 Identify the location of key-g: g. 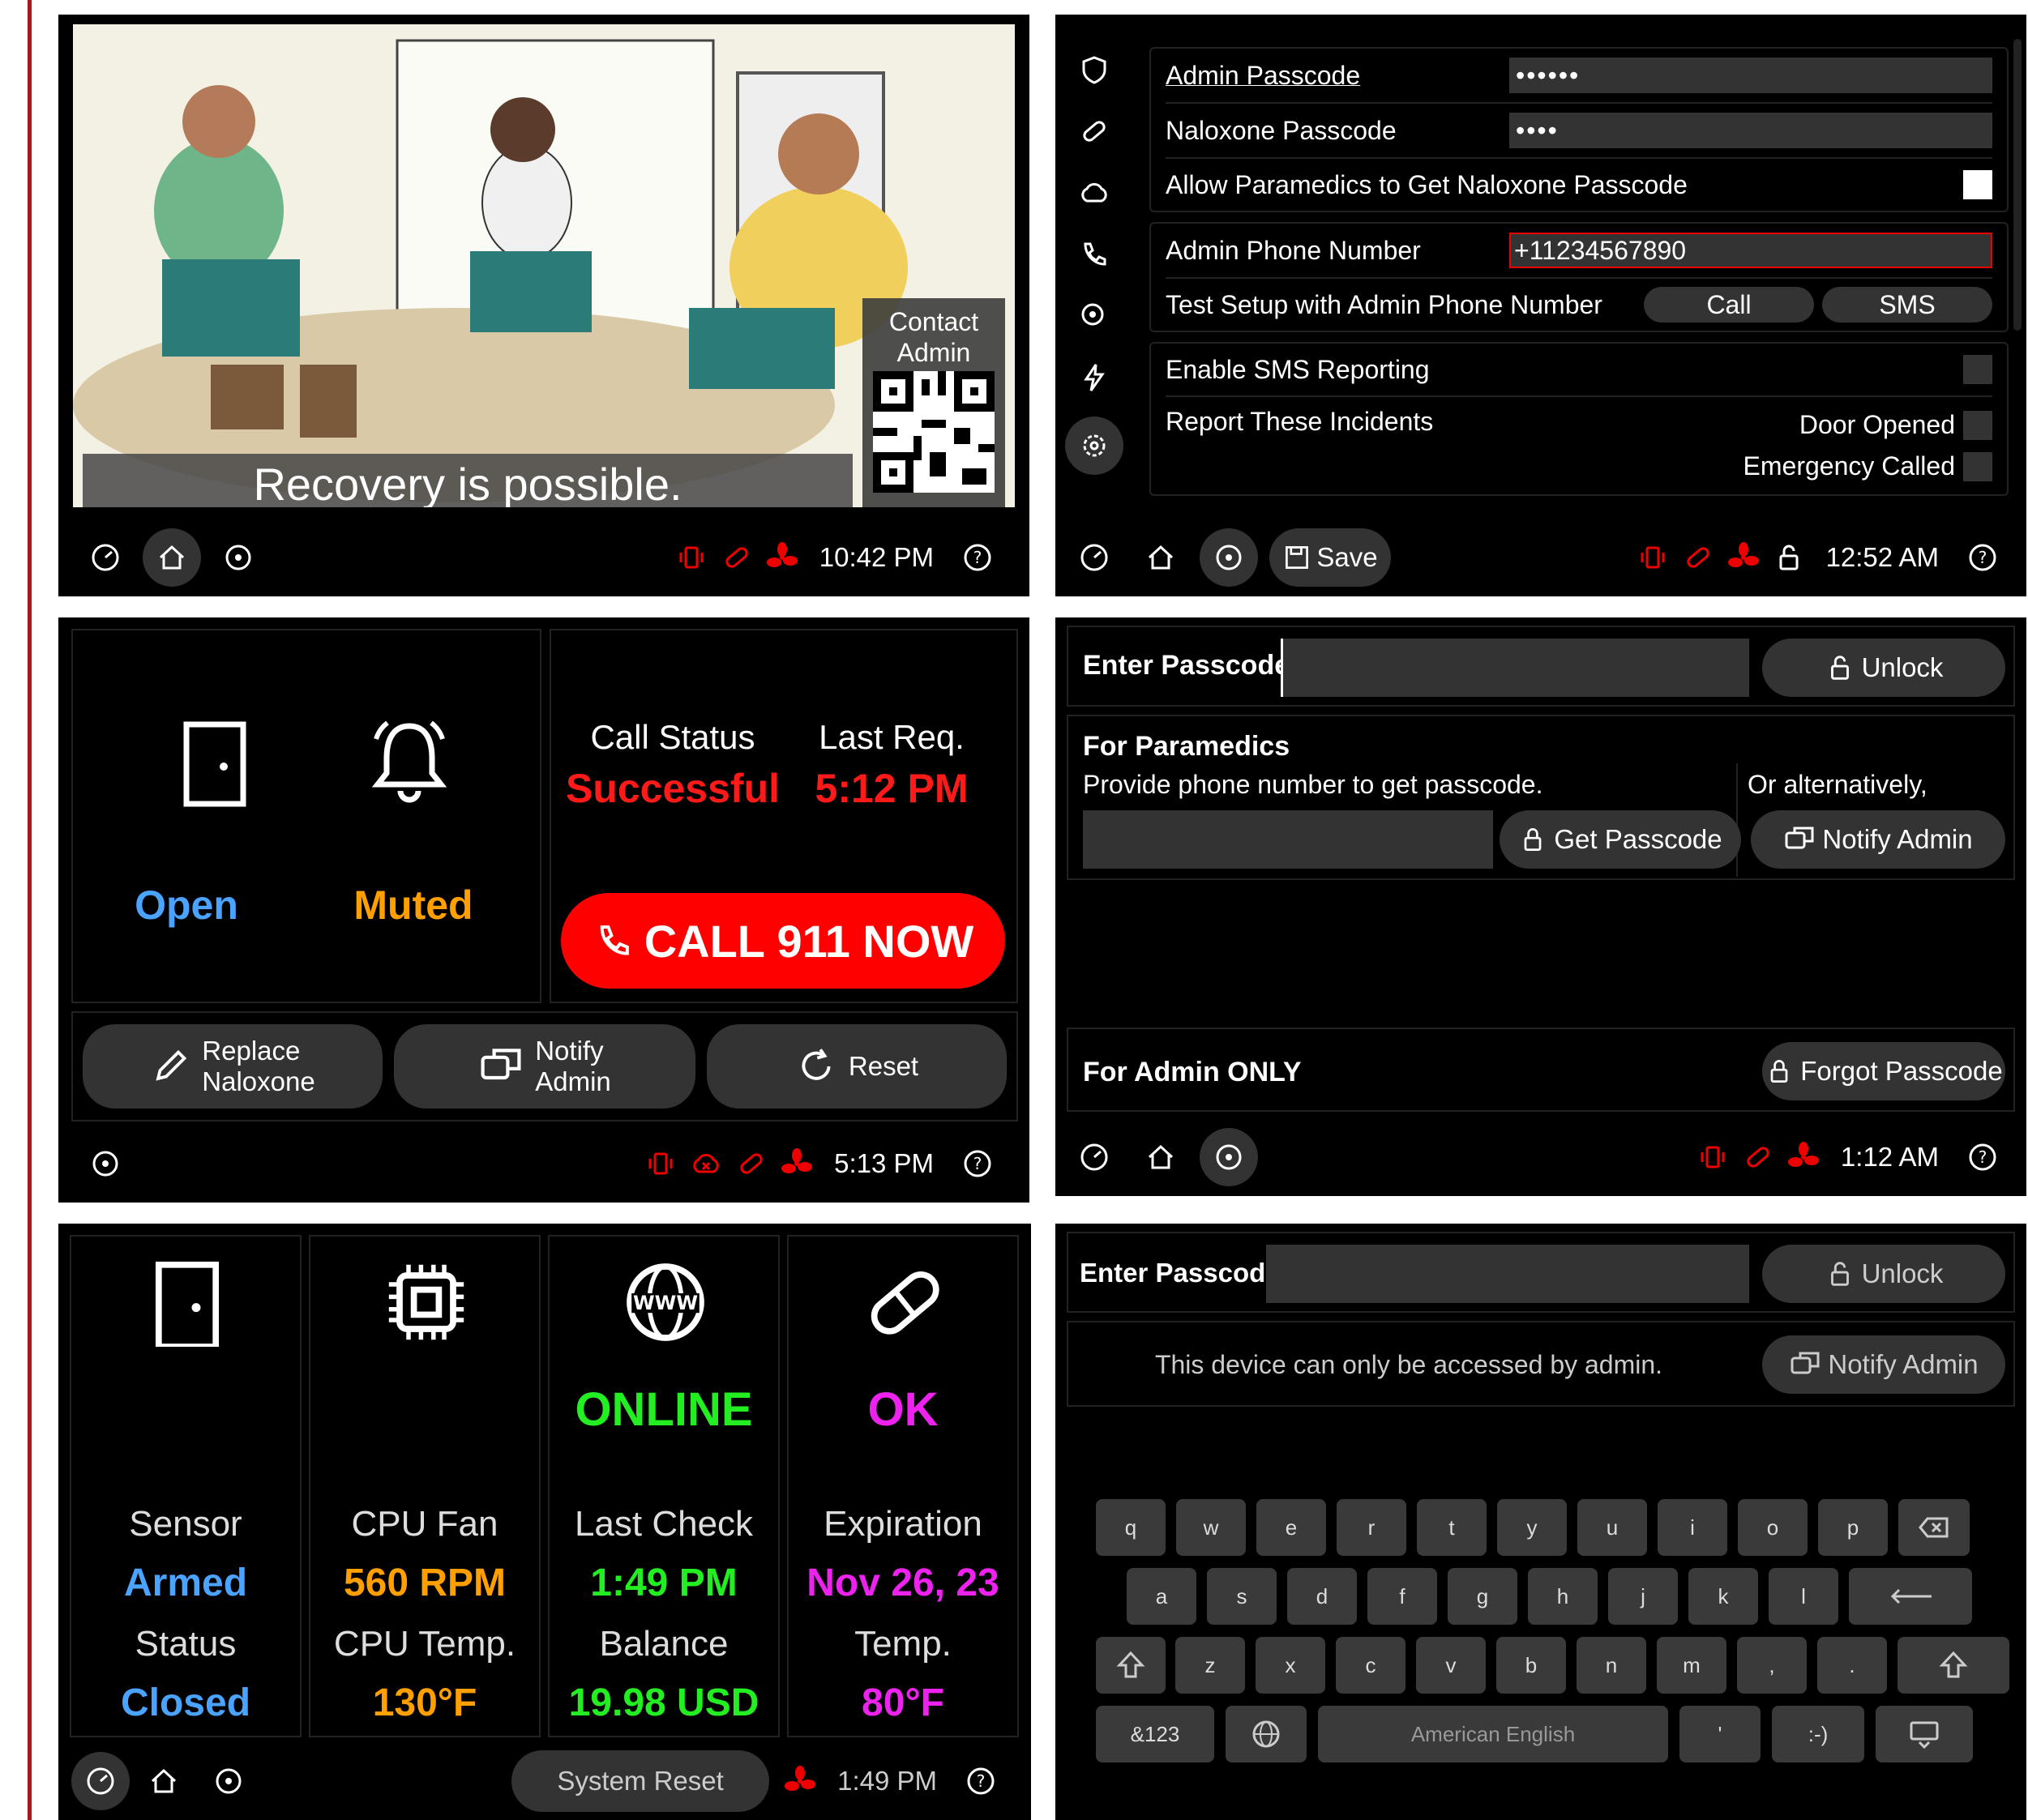
(1482, 1597).